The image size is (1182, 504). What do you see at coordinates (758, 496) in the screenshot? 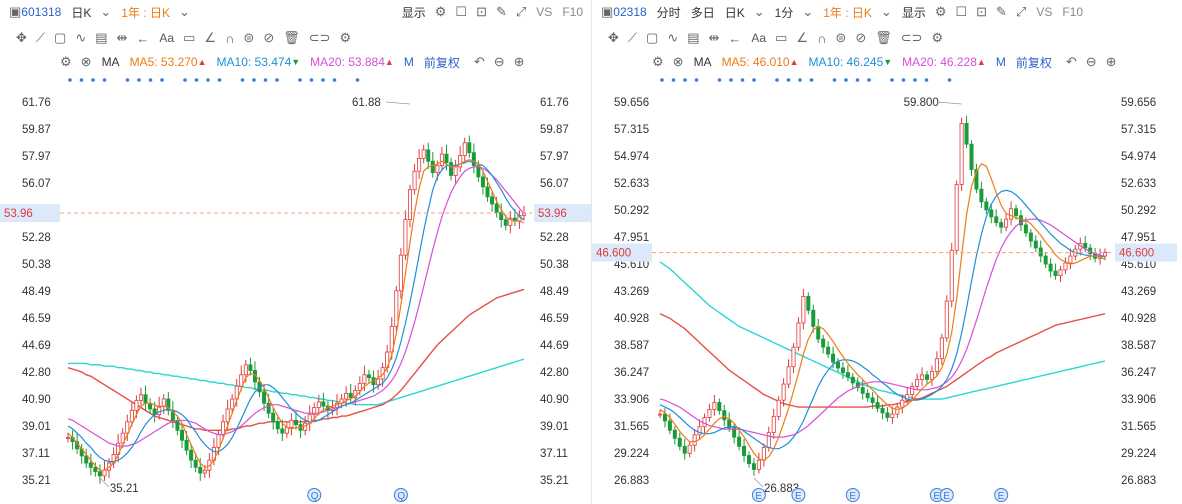
I see `event-bubble-label: E` at bounding box center [758, 496].